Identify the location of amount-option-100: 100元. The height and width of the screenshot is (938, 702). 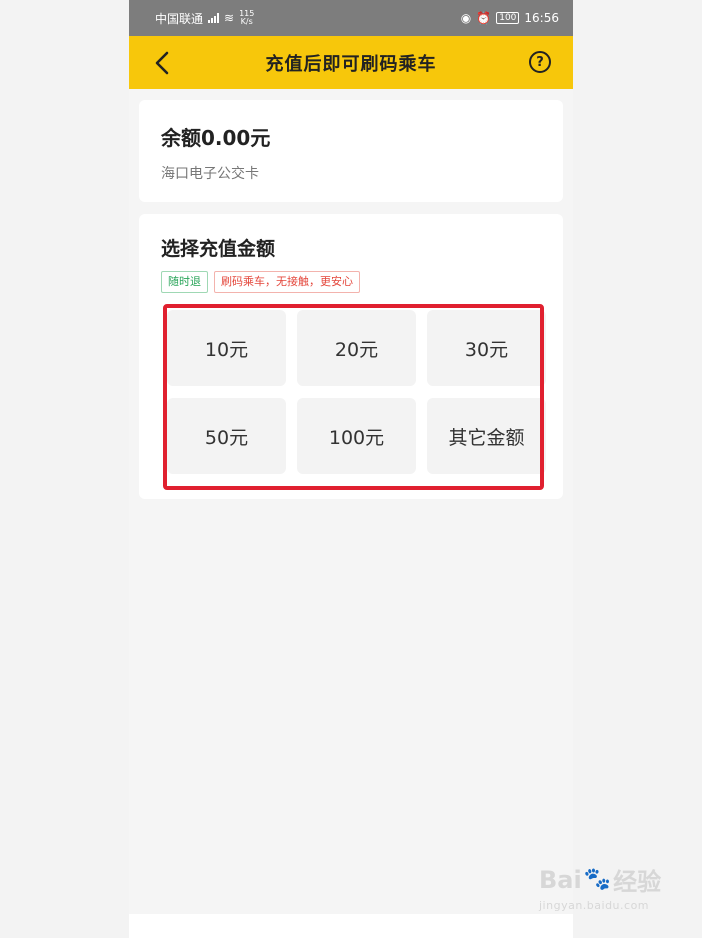
(356, 436).